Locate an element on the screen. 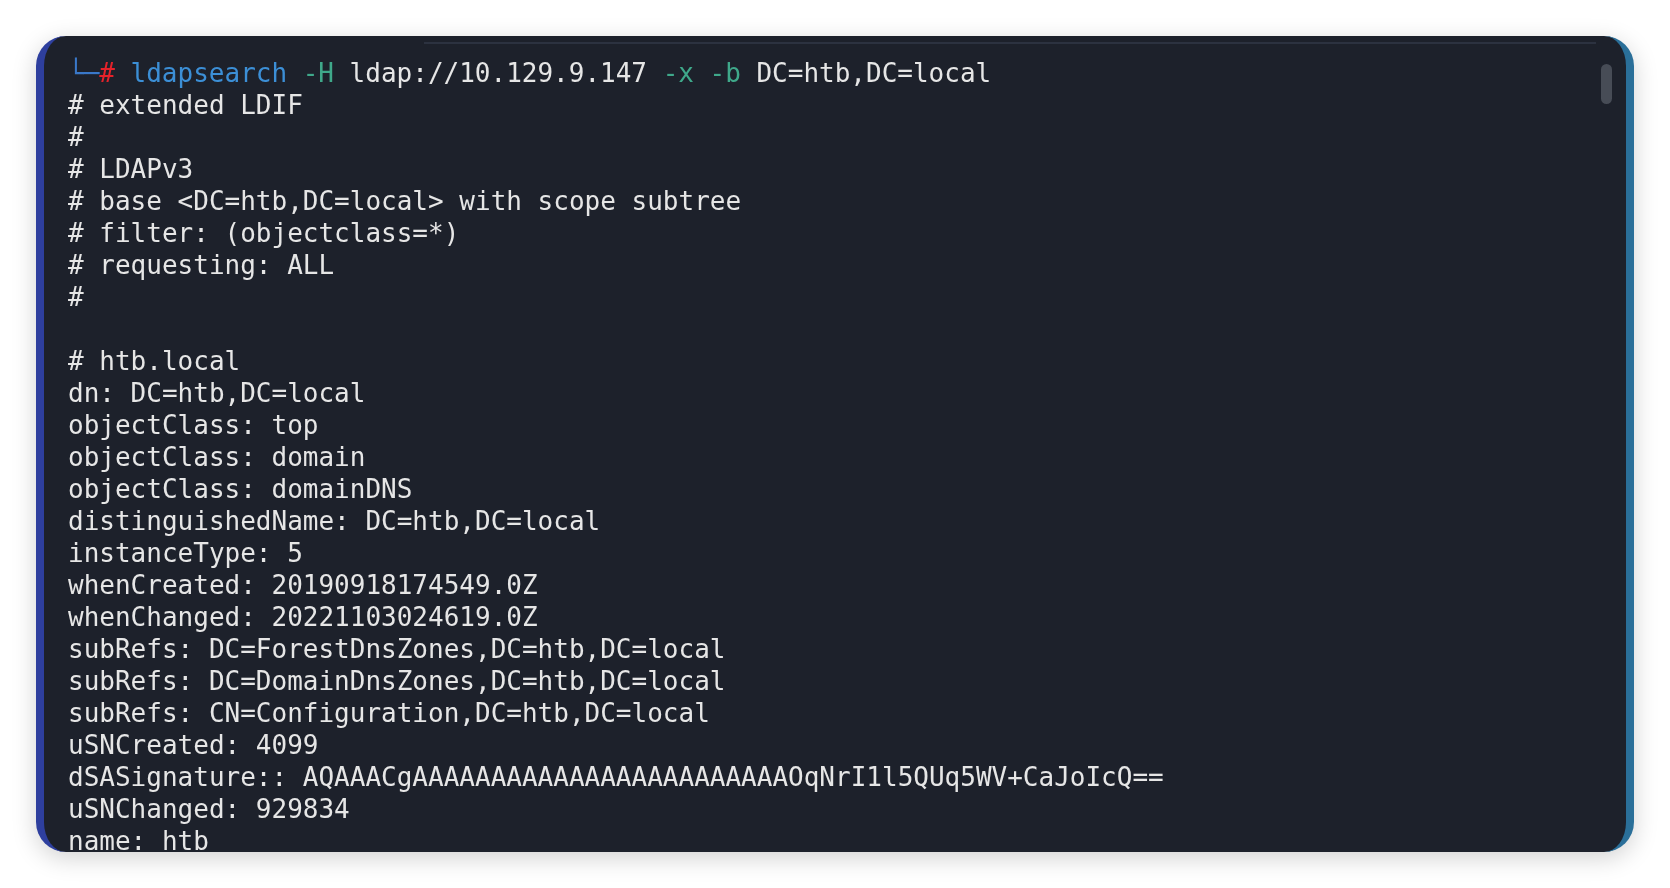  output-line: # extended LDIF is located at coordinates (185, 105).